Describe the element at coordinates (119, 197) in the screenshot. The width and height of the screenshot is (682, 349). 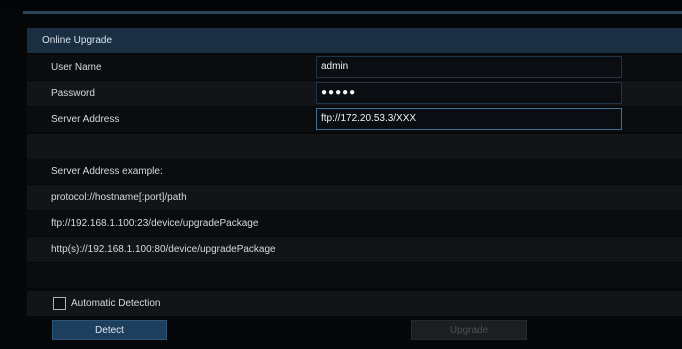
I see `help-format: protocol://hostname[:port]/path` at that location.